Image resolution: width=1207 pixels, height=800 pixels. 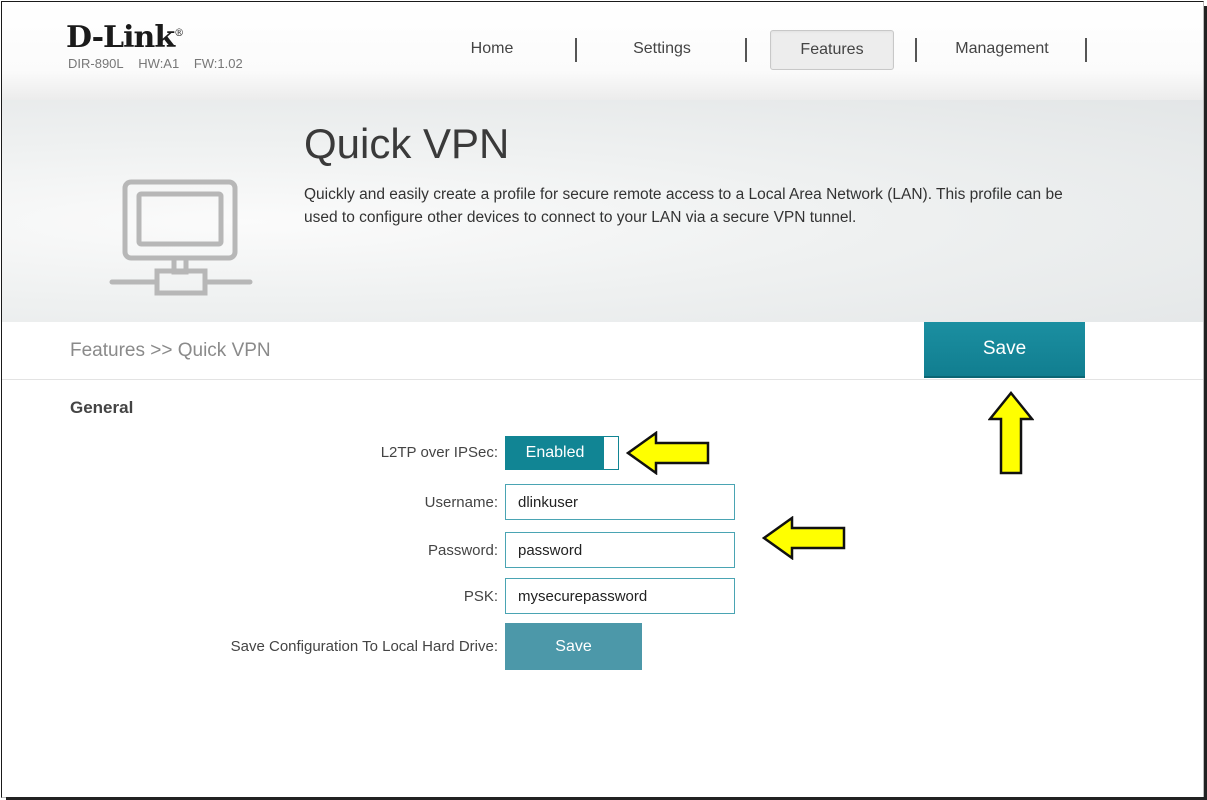 What do you see at coordinates (1011, 433) in the screenshot?
I see `arrow-up-icon` at bounding box center [1011, 433].